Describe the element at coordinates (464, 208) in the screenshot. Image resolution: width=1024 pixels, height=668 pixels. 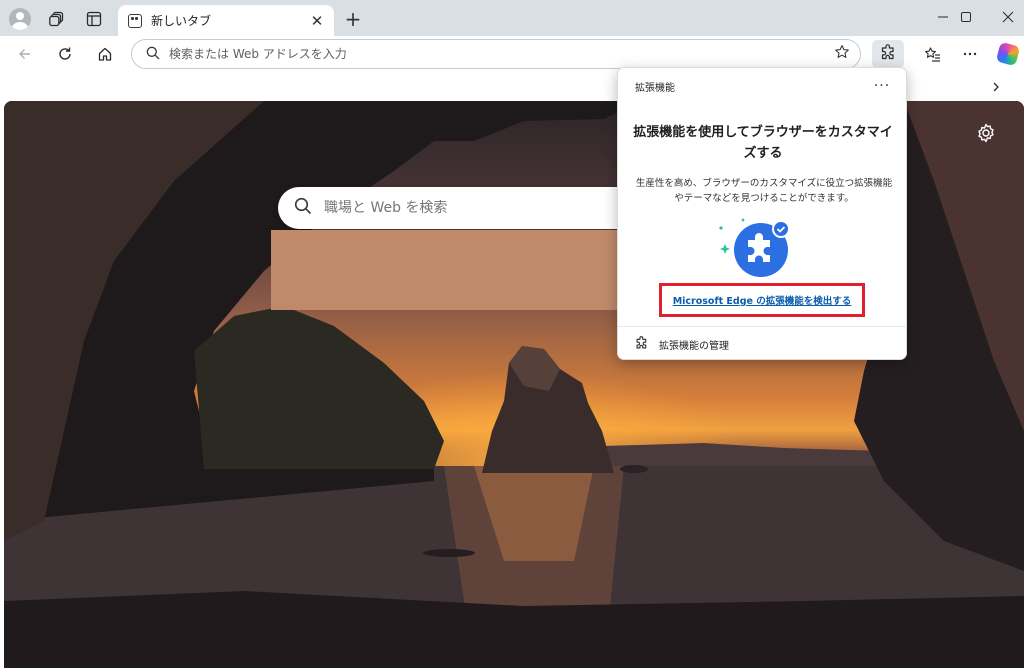
I see `ntp-search-input` at that location.